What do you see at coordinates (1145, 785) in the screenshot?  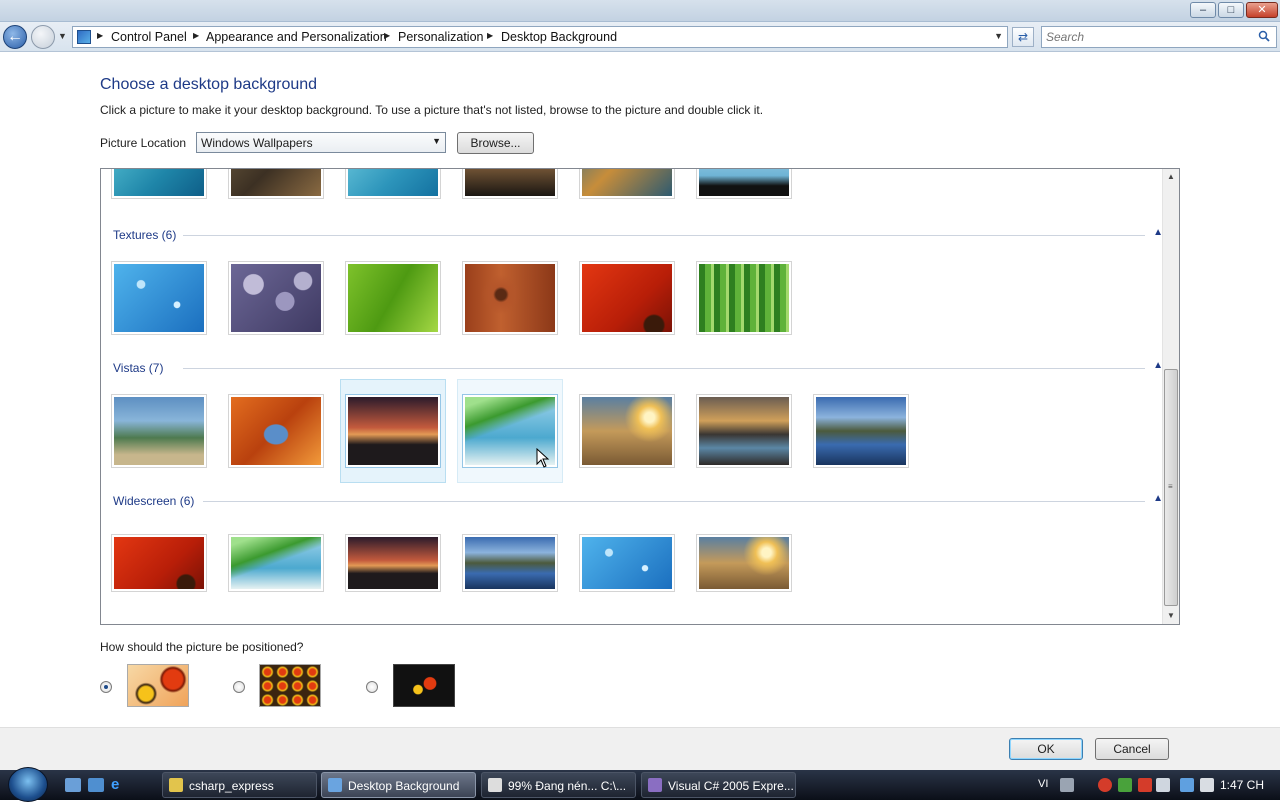 I see `network-error-icon` at bounding box center [1145, 785].